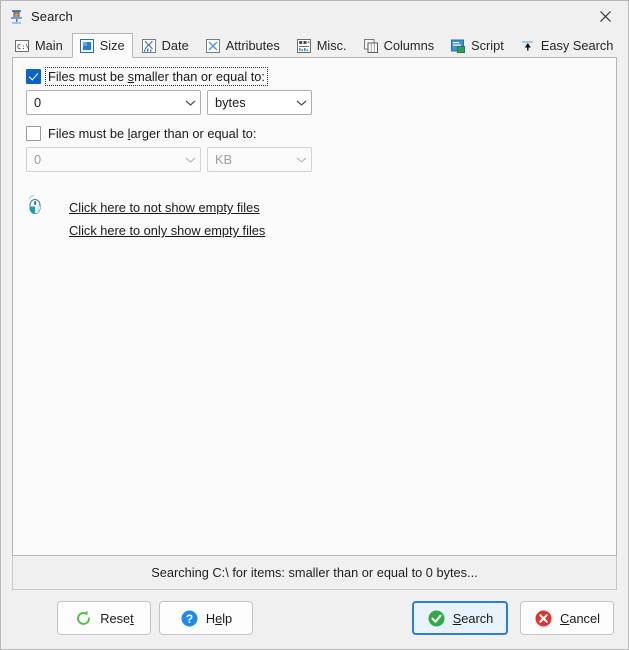  What do you see at coordinates (436, 618) in the screenshot?
I see `check-icon` at bounding box center [436, 618].